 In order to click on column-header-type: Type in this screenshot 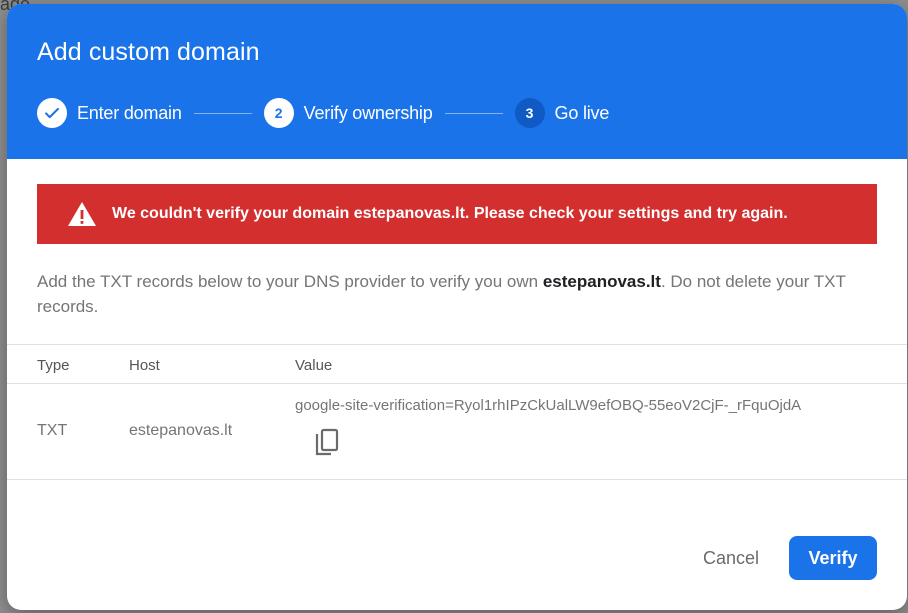, I will do `click(53, 365)`.